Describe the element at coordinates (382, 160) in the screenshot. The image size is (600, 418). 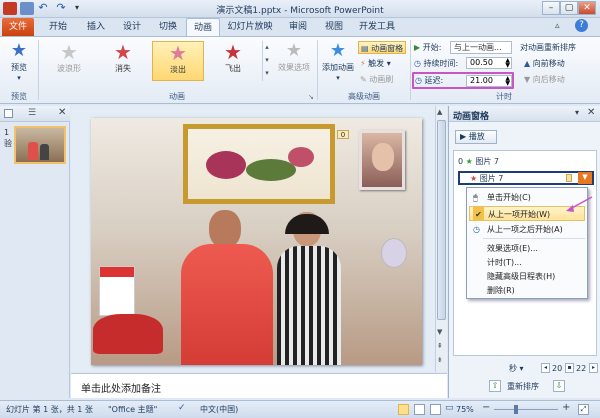
I see `inset-portrait-image` at that location.